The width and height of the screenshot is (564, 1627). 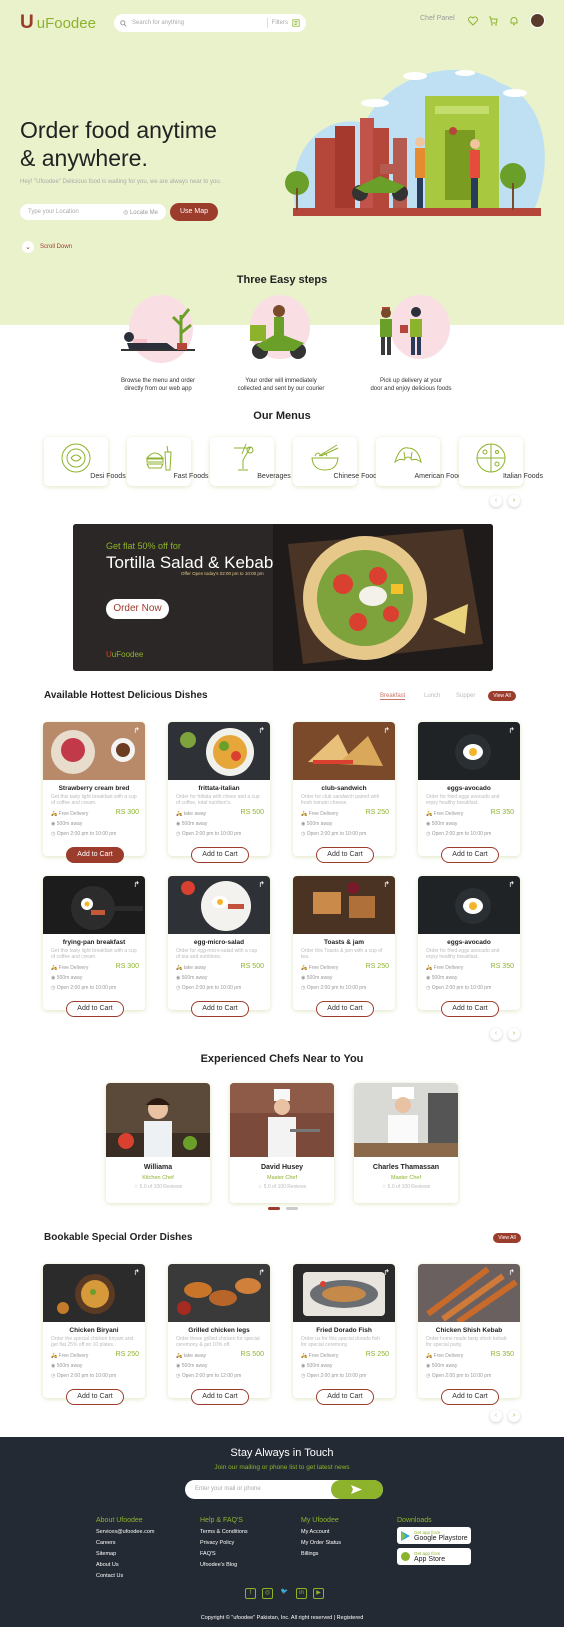 What do you see at coordinates (493, 21) in the screenshot?
I see `cart-icon` at bounding box center [493, 21].